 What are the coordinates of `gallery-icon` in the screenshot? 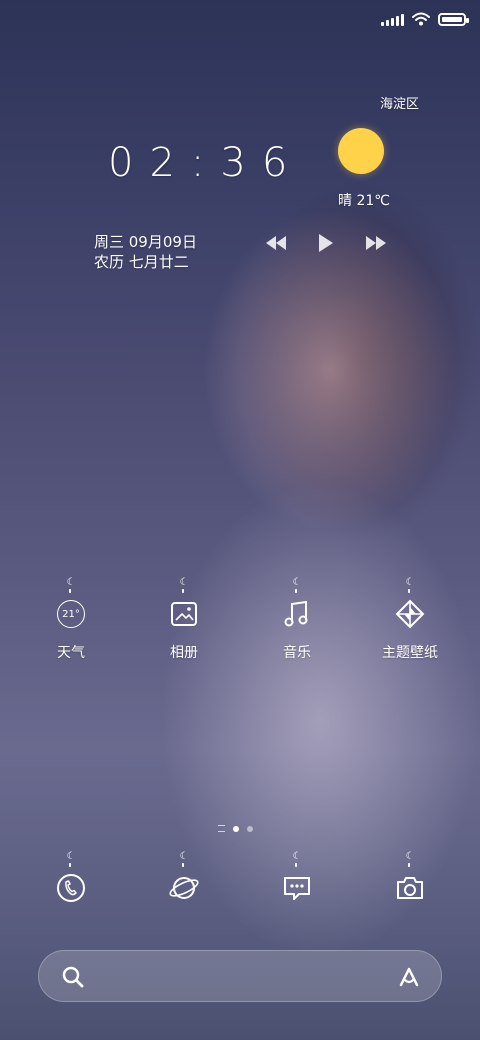 It's located at (184, 614).